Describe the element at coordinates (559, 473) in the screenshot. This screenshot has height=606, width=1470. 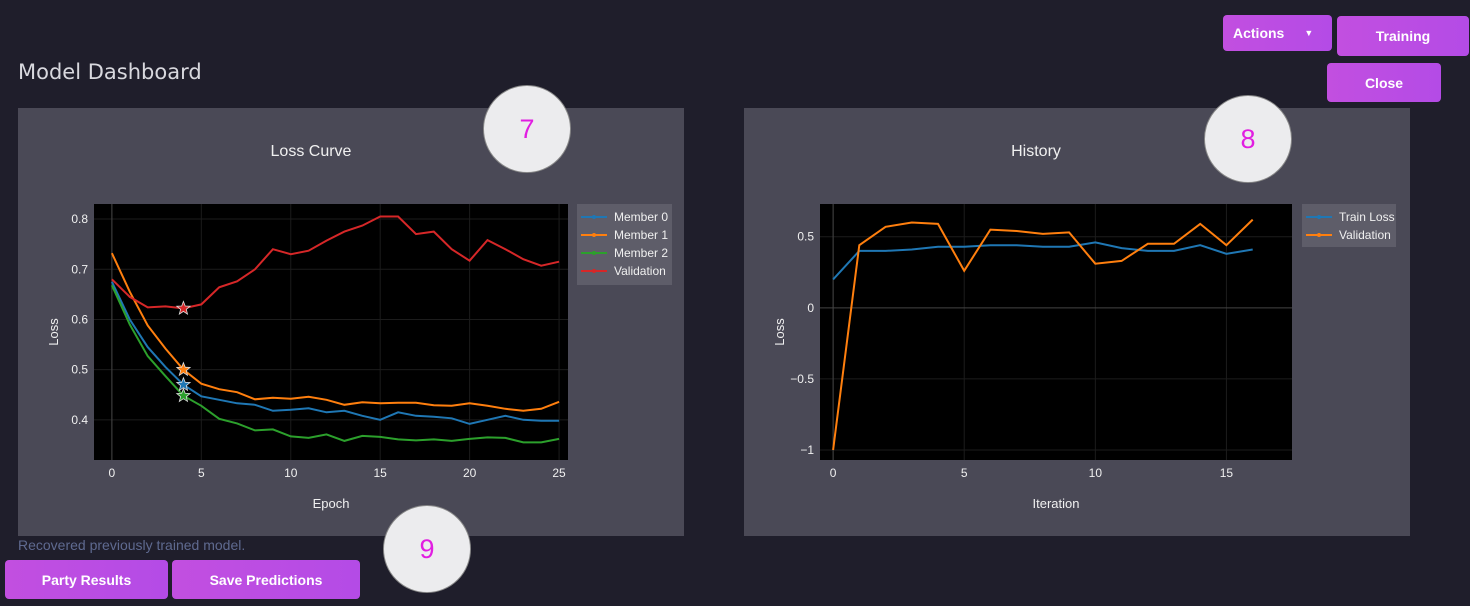
I see `x-tick-label: 25` at that location.